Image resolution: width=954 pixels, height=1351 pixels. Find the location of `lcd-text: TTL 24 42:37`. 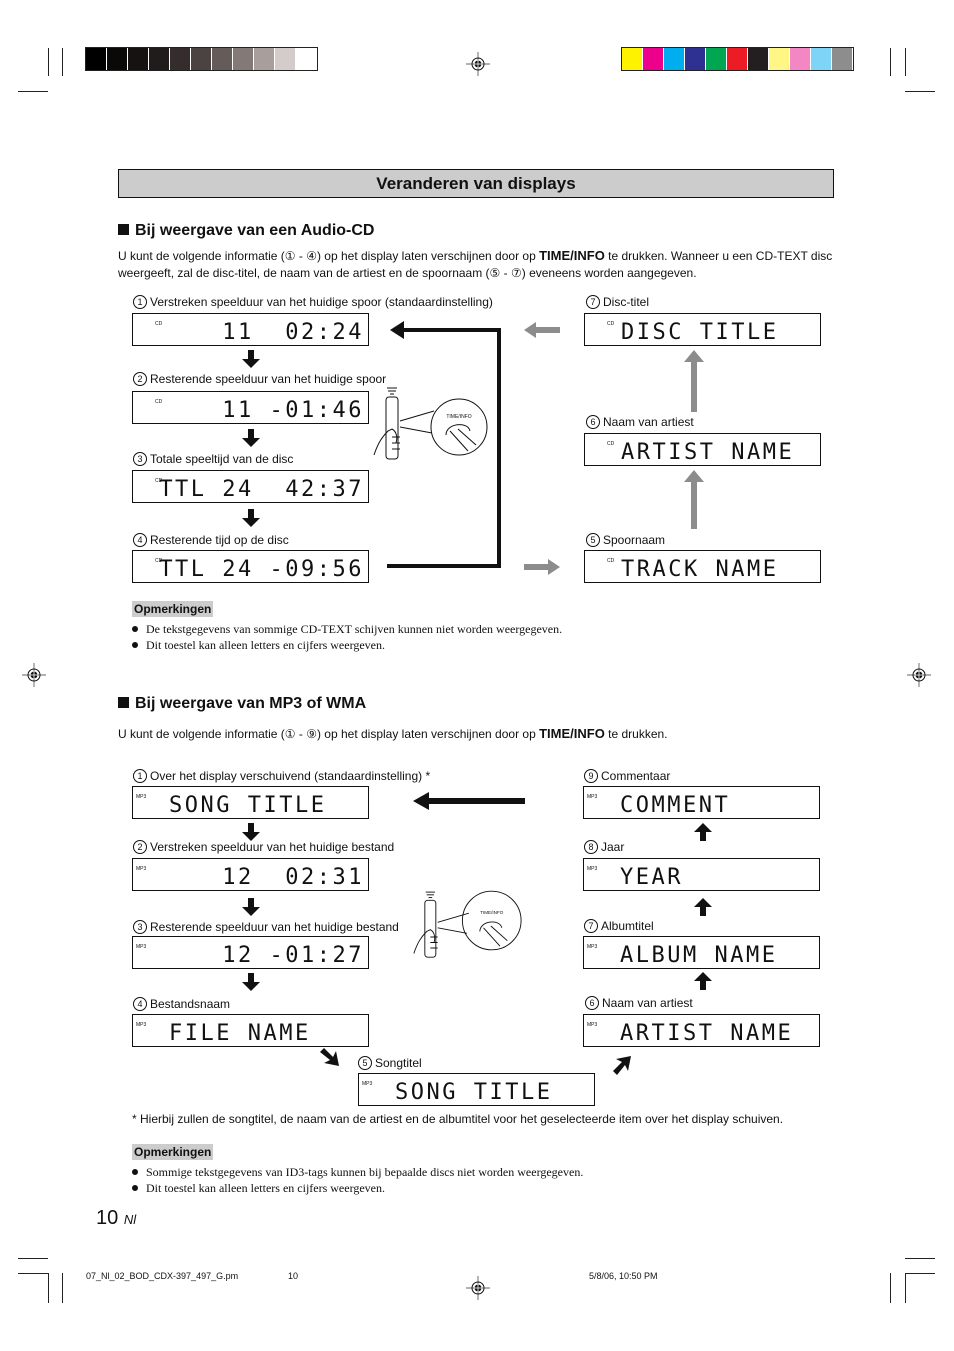

lcd-text: TTL 24 42:37 is located at coordinates (261, 489).